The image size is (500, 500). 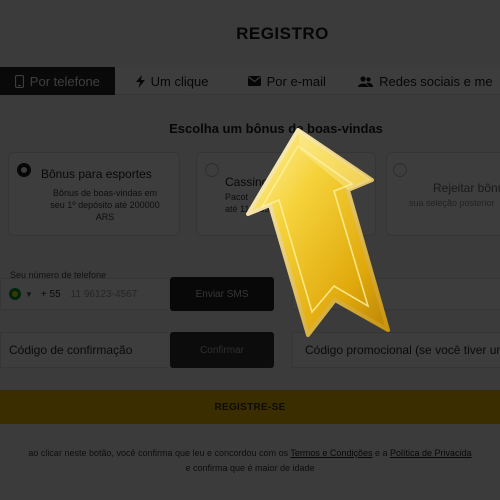 What do you see at coordinates (318, 232) in the screenshot?
I see `up-arrow-icon` at bounding box center [318, 232].